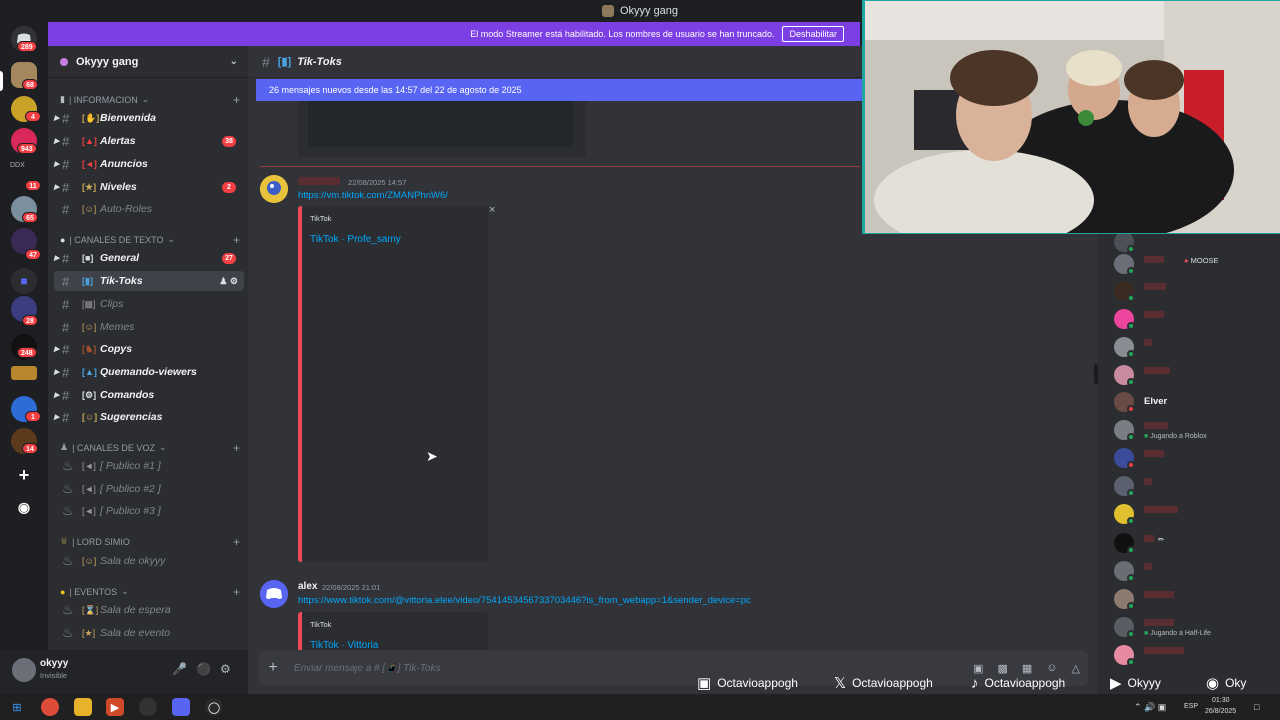 The image size is (1280, 720). Describe the element at coordinates (89, 303) in the screenshot. I see `clapper-icon: [▩]` at that location.